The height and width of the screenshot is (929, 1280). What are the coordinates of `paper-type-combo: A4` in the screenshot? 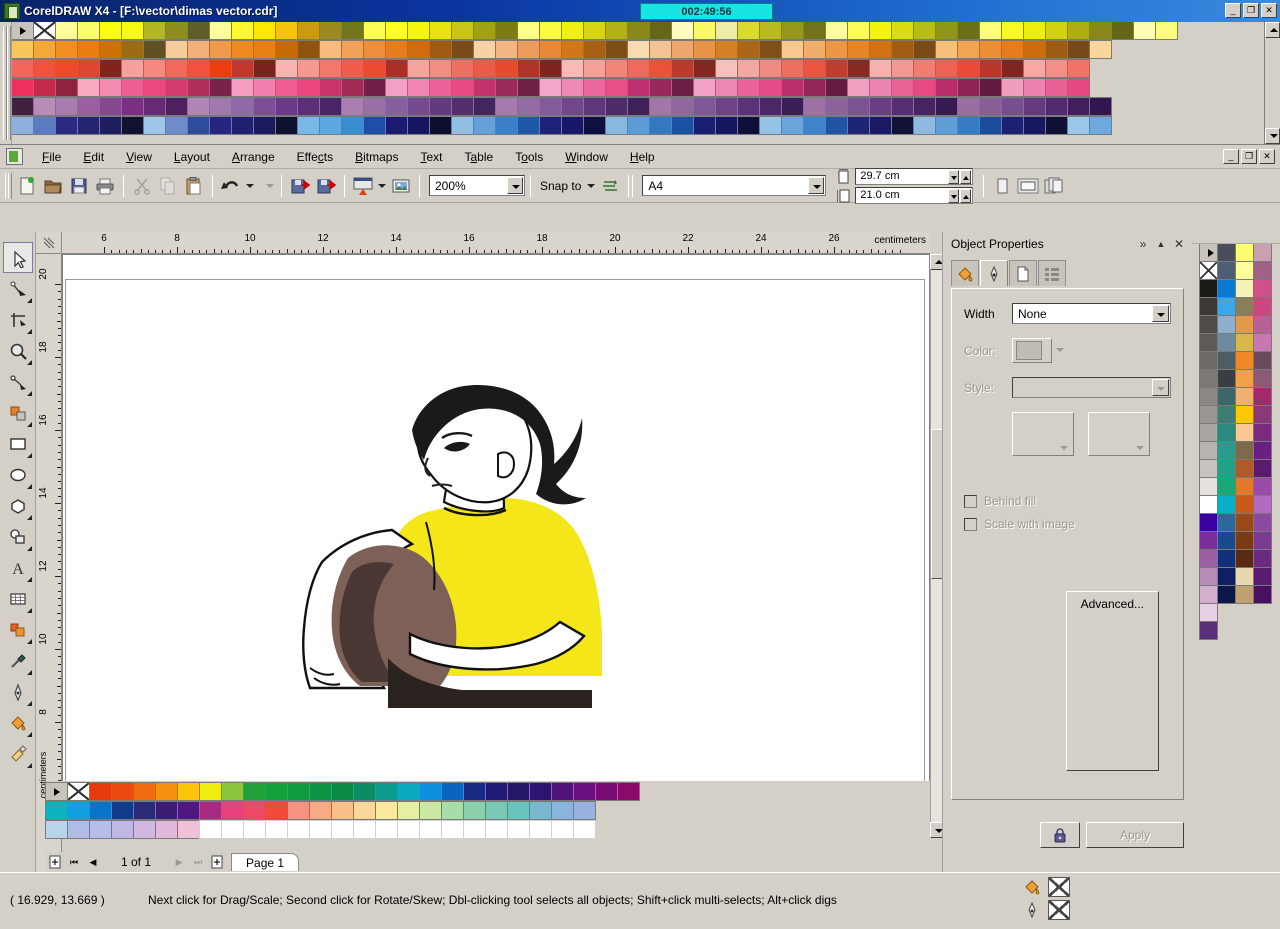 It's located at (734, 185).